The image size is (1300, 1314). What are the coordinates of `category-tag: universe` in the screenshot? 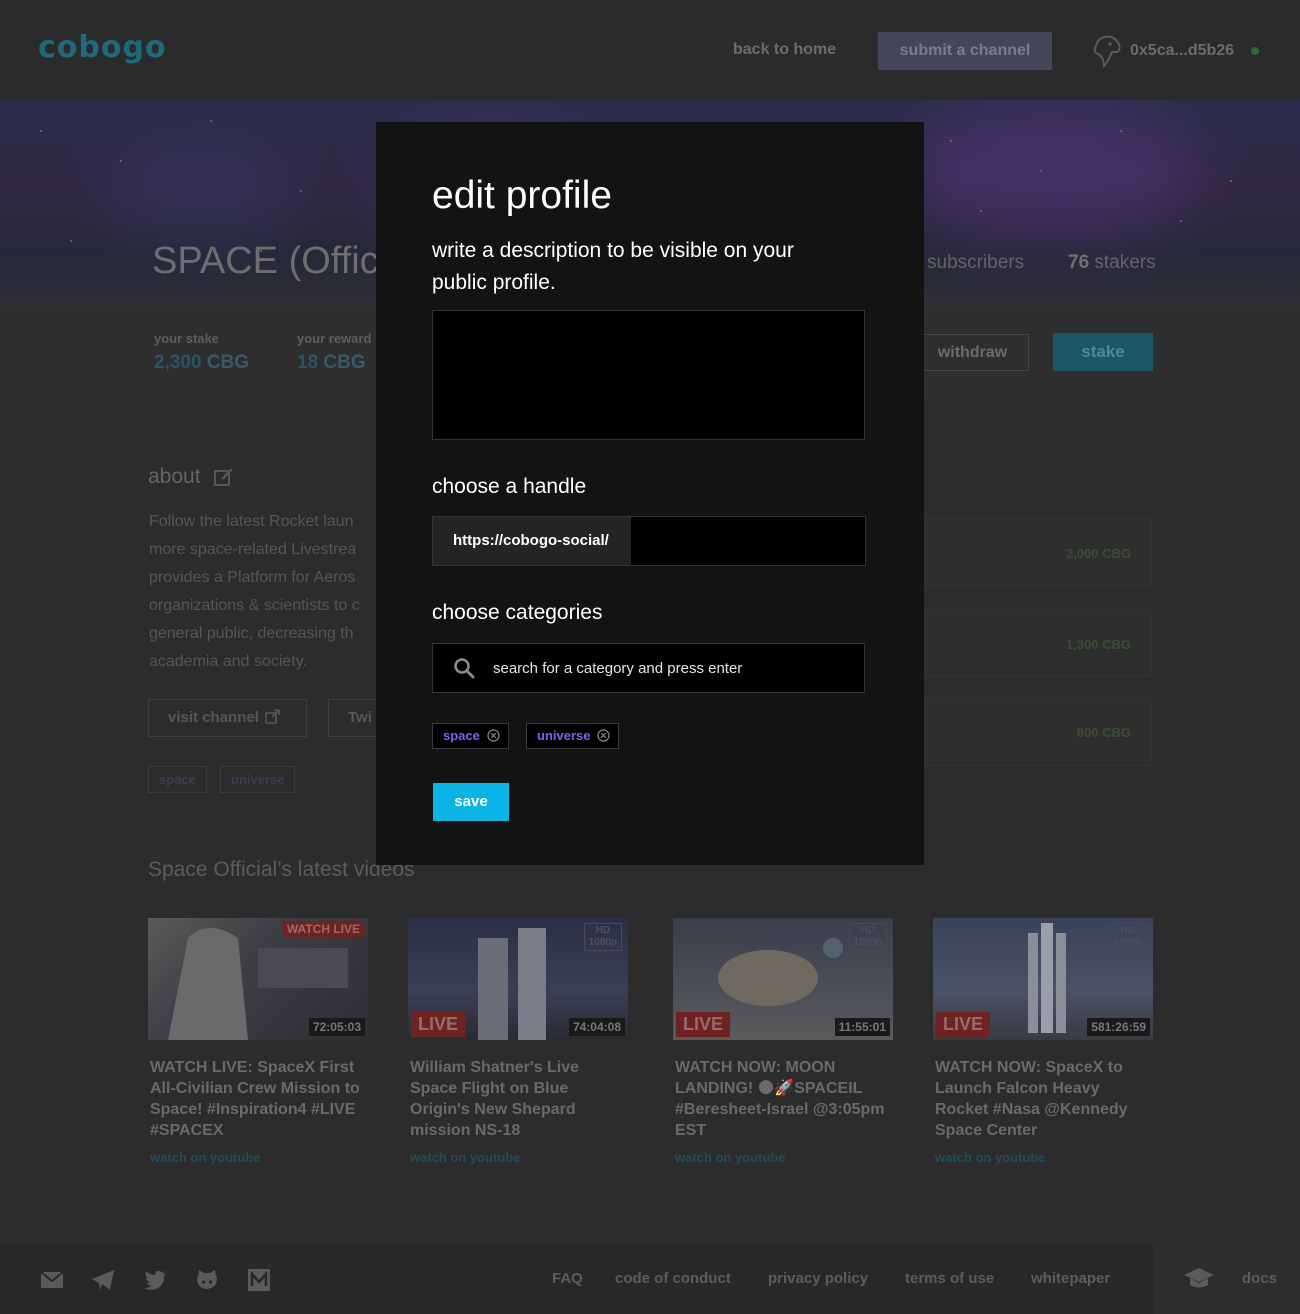 It's located at (258, 779).